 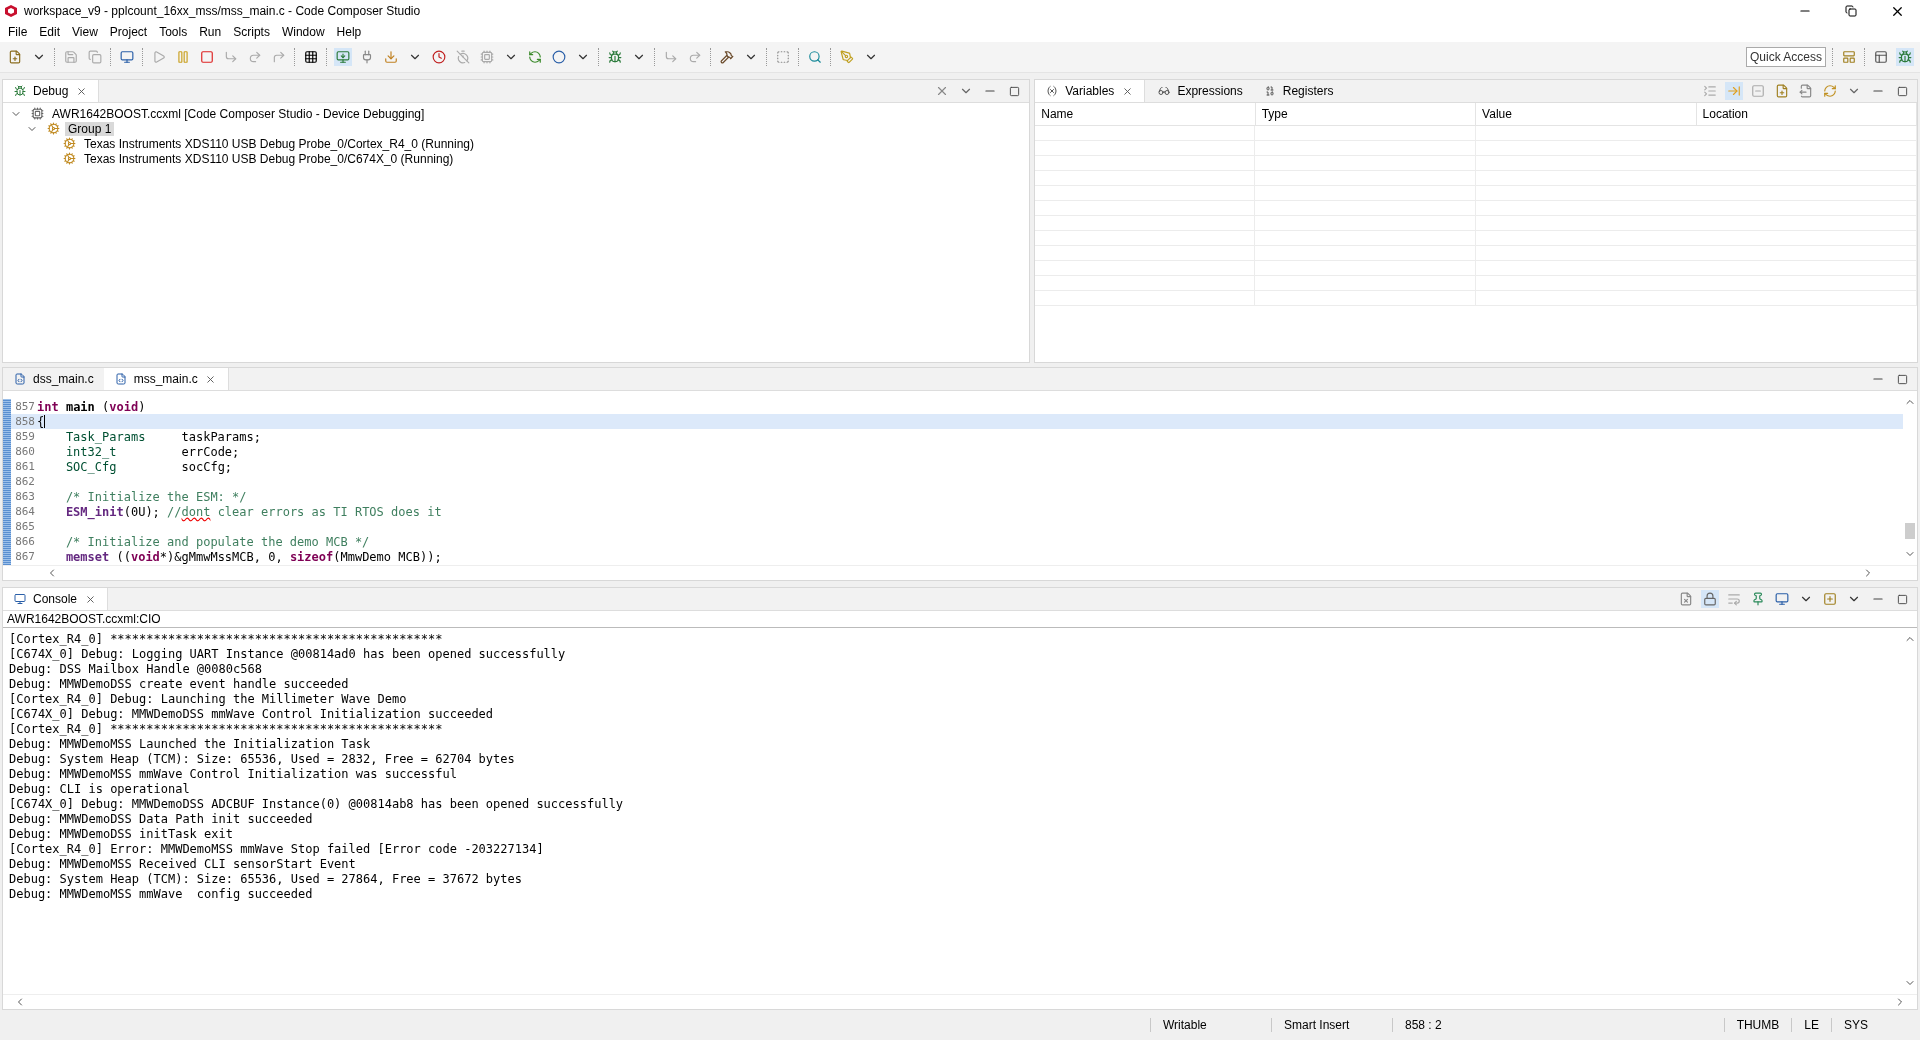 What do you see at coordinates (207, 57) in the screenshot?
I see `stop-icon` at bounding box center [207, 57].